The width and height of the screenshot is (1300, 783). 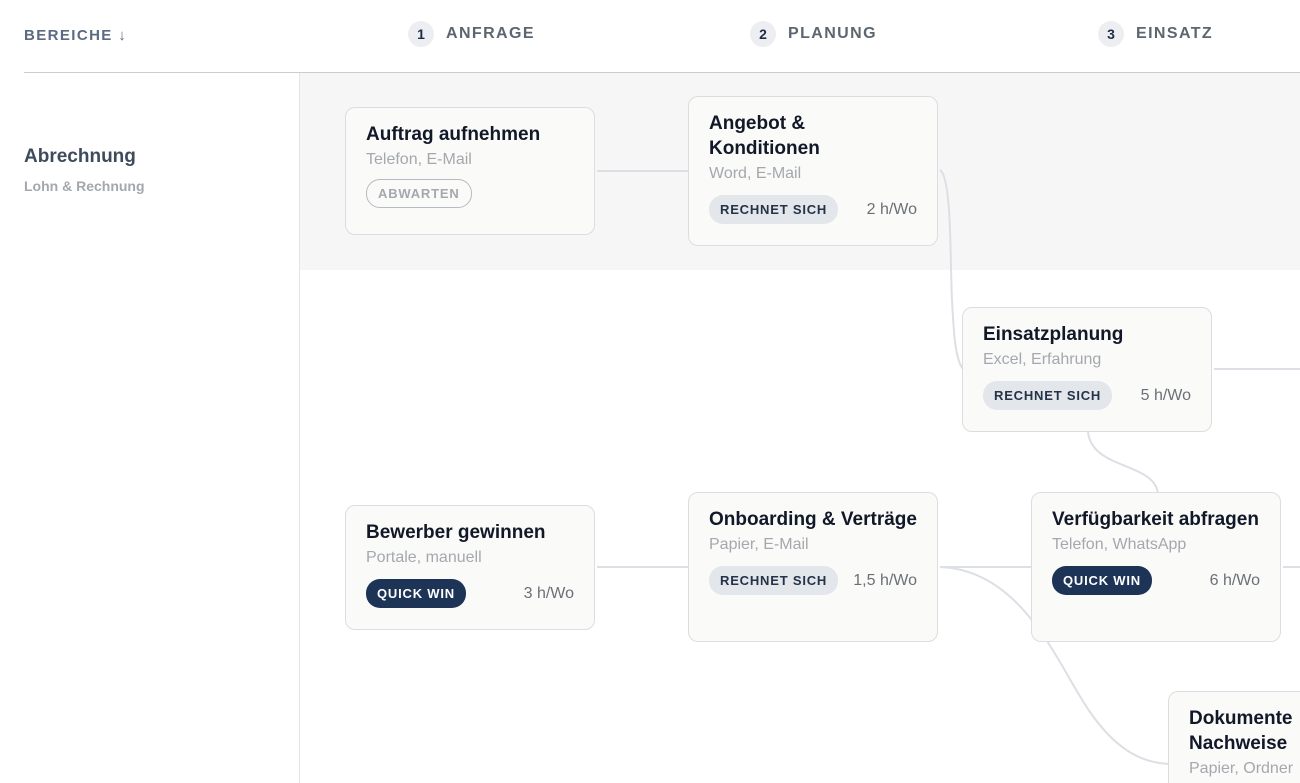 I want to click on card-meta: RECHNET SICH 1,5 h/Wo, so click(x=813, y=580).